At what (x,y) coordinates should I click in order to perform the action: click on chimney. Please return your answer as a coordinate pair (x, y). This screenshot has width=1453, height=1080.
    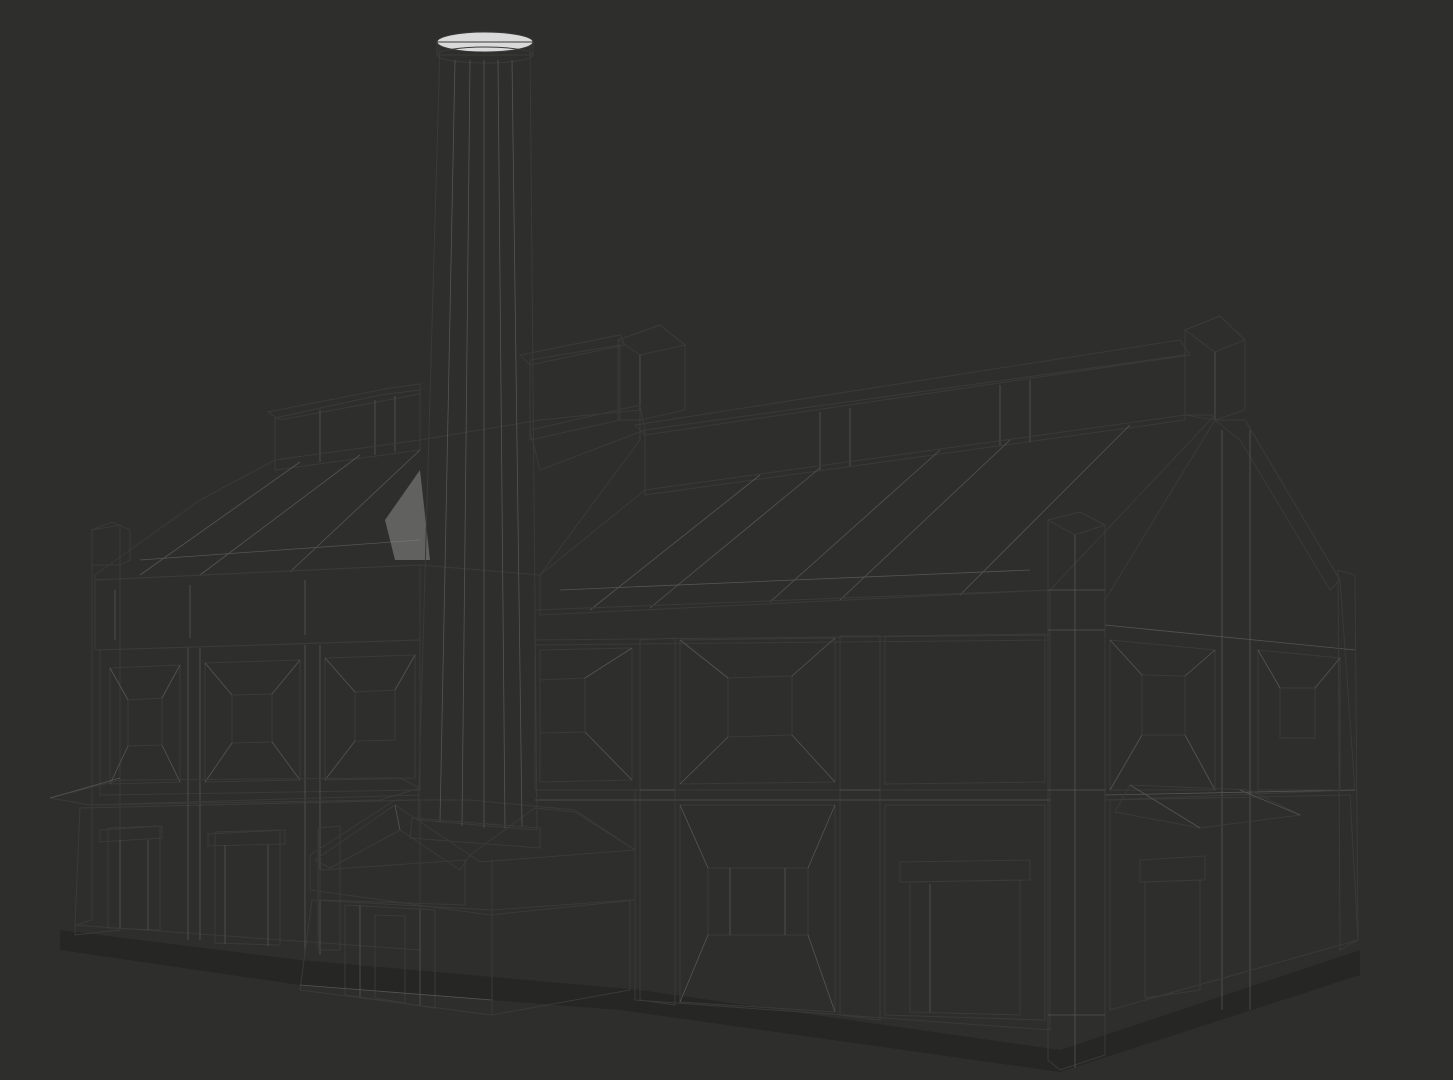
    Looking at the image, I should click on (475, 440).